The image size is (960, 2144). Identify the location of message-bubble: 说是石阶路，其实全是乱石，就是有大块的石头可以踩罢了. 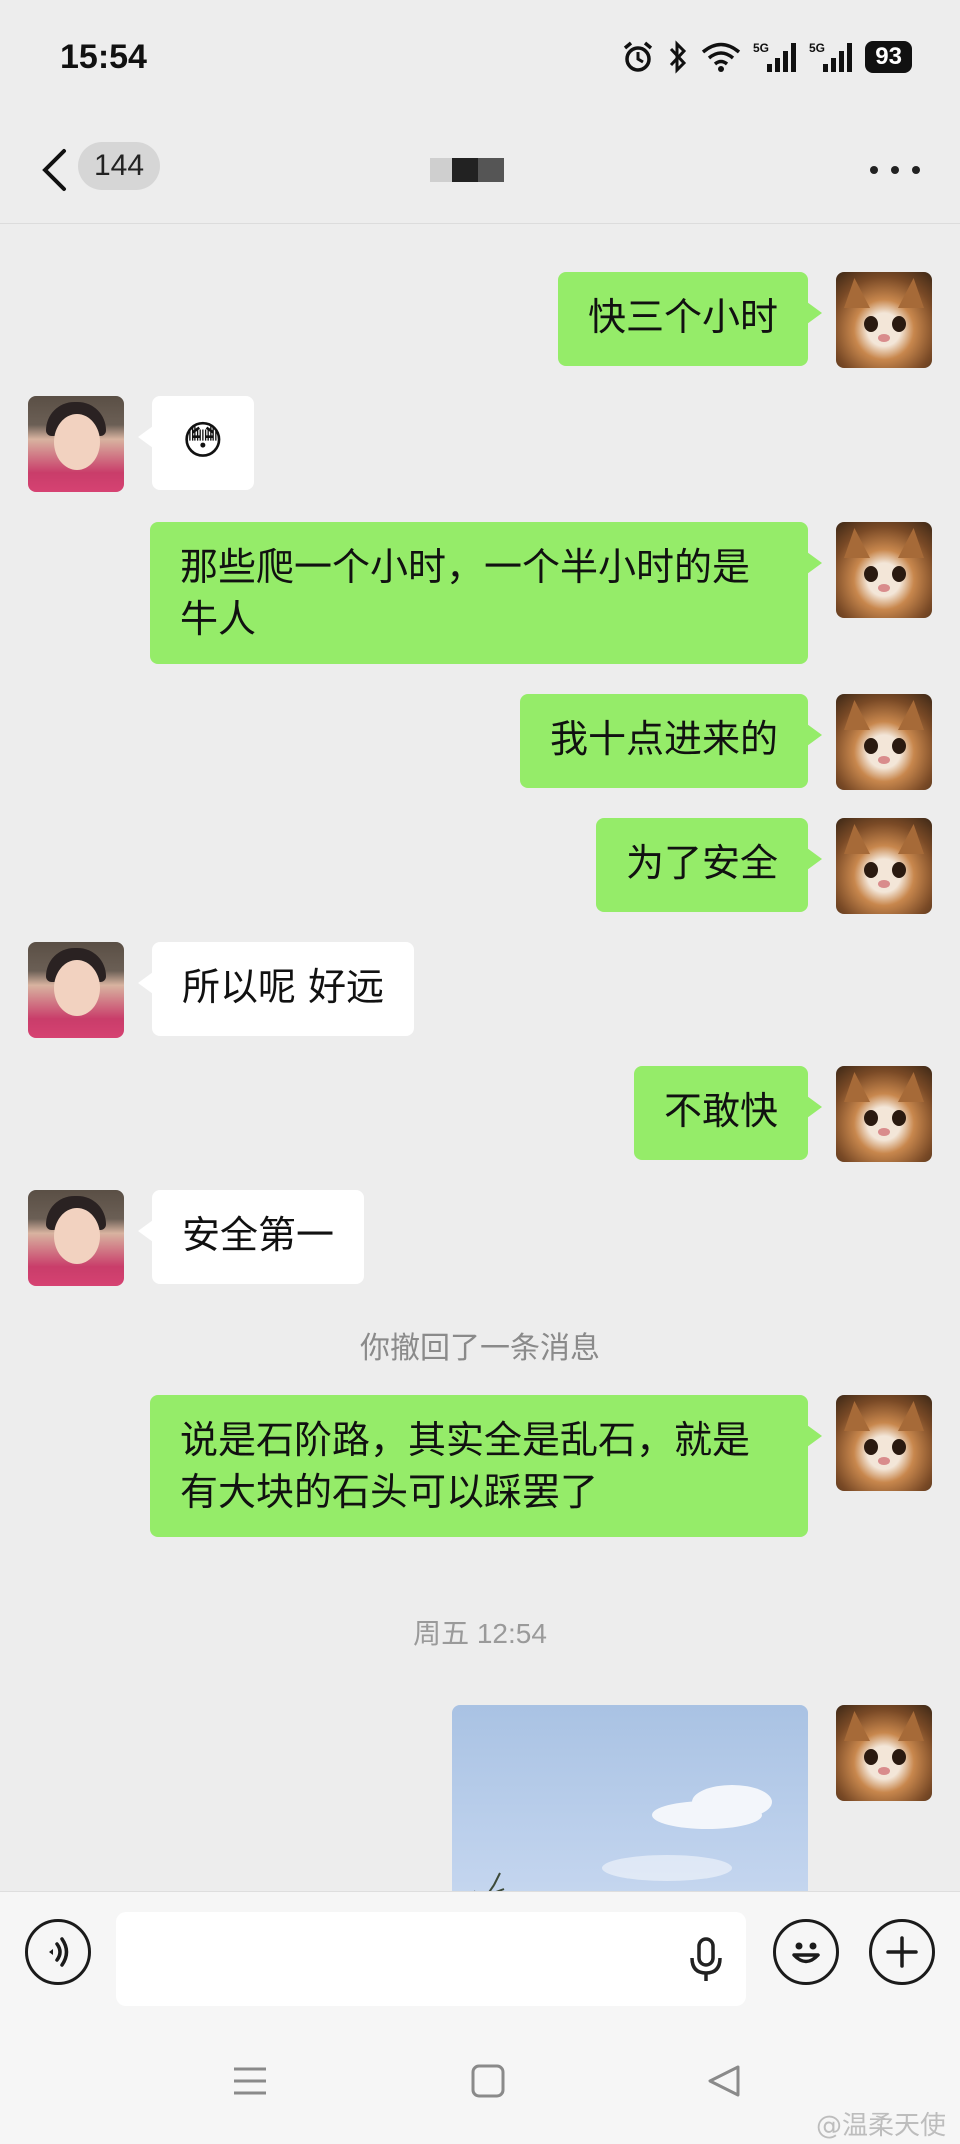
(486, 1466).